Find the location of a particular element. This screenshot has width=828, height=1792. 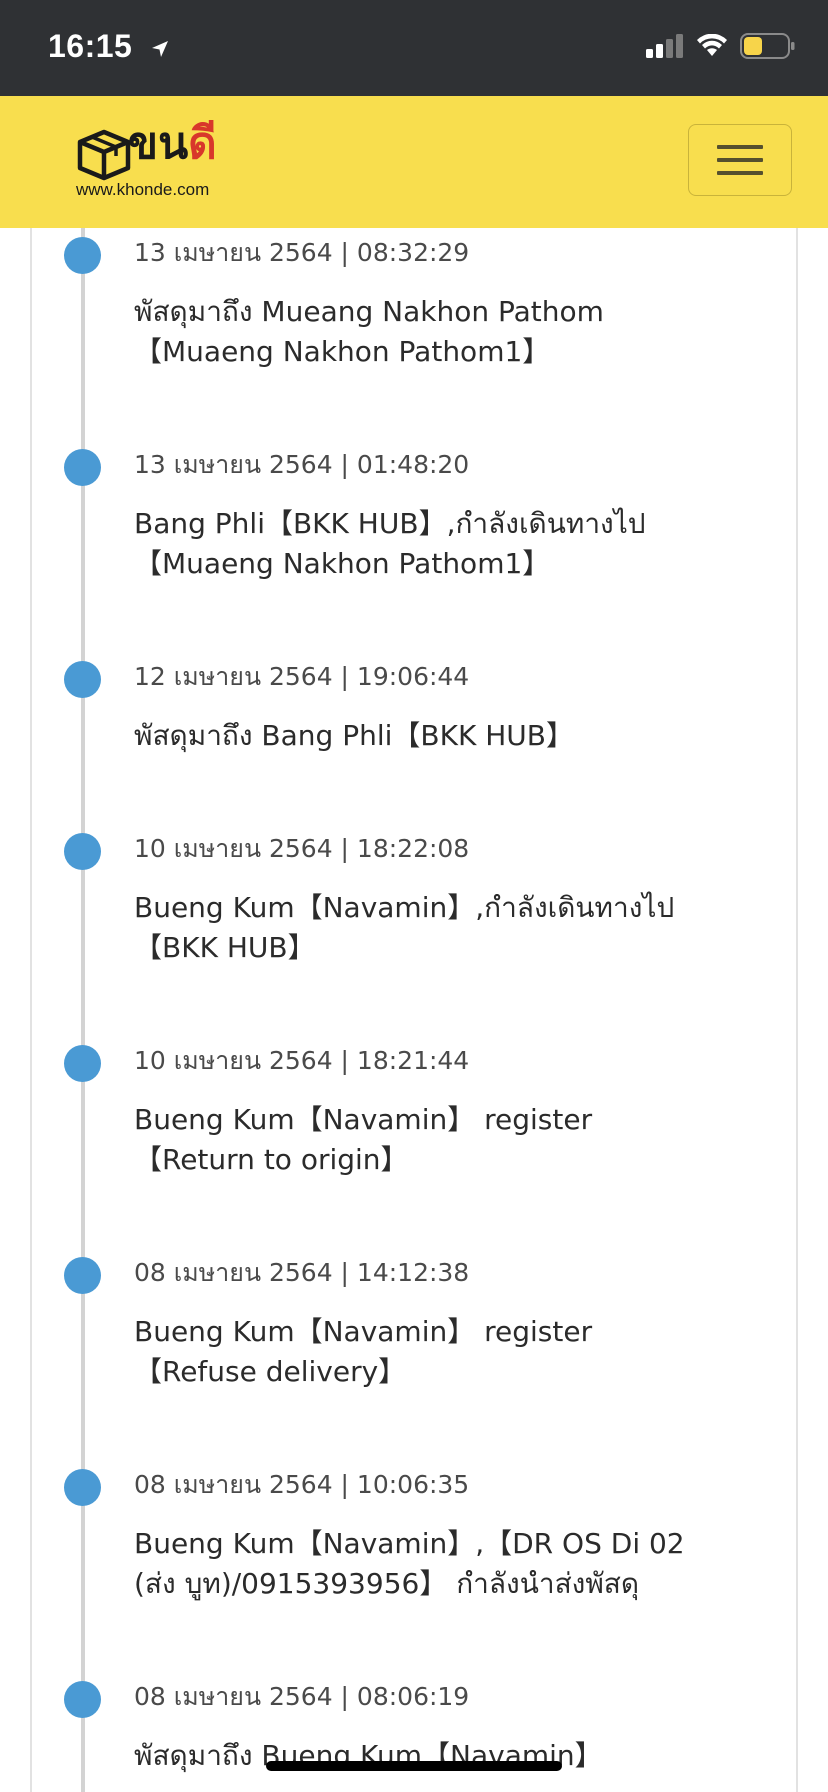

event-description-line: พัสดุมาถึง Bang Phli【BKK HUB】 is located at coordinates (354, 735).